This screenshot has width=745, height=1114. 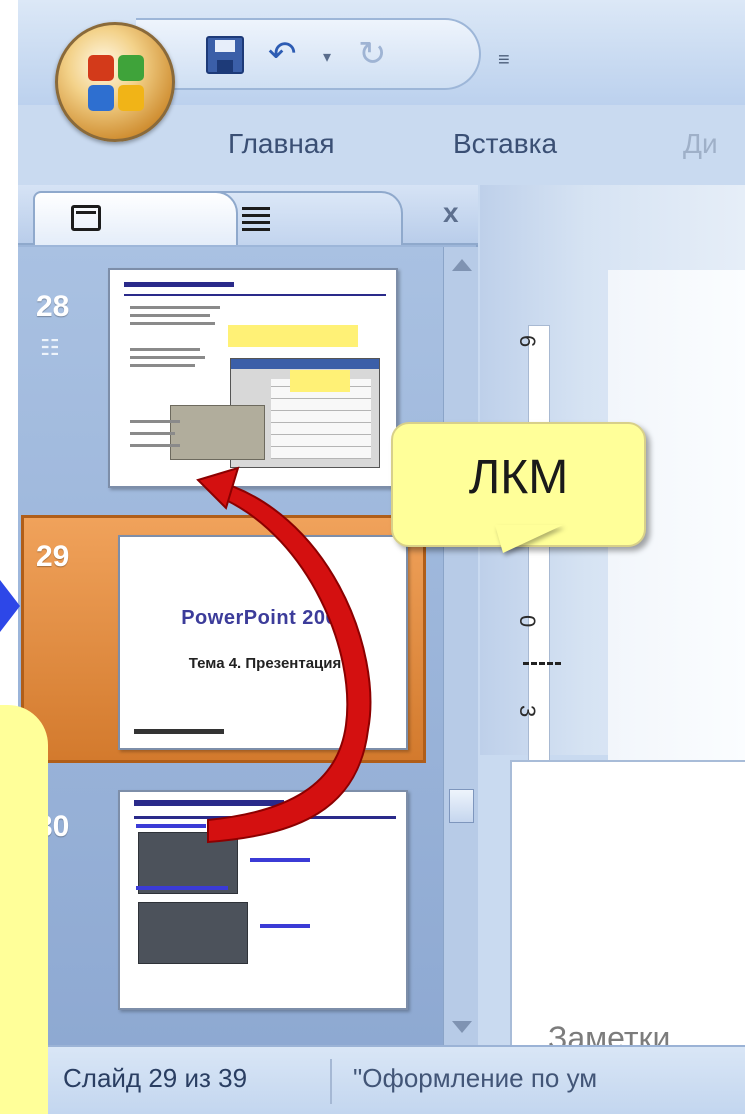 I want to click on office-logo-icon, so click(x=118, y=85).